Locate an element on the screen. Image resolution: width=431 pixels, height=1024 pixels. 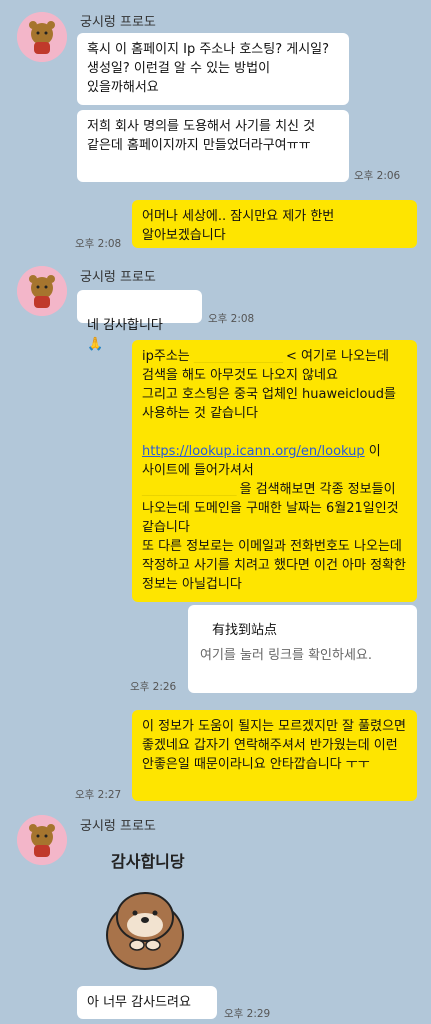
message-bubble: 어머나 세상에.. 잠시만요 제가 한번 알아보겠습니다 is located at coordinates (274, 224).